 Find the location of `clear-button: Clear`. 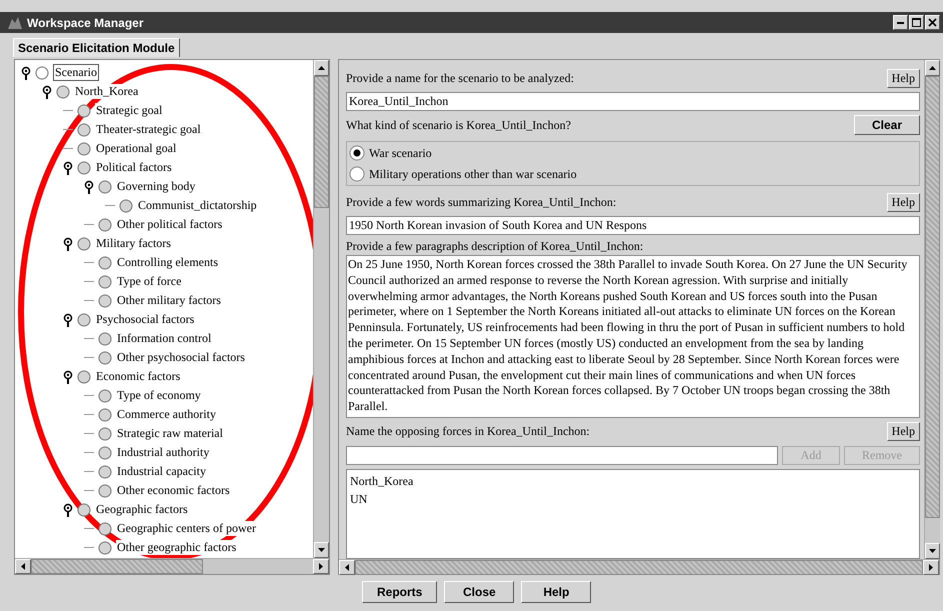

clear-button: Clear is located at coordinates (887, 125).